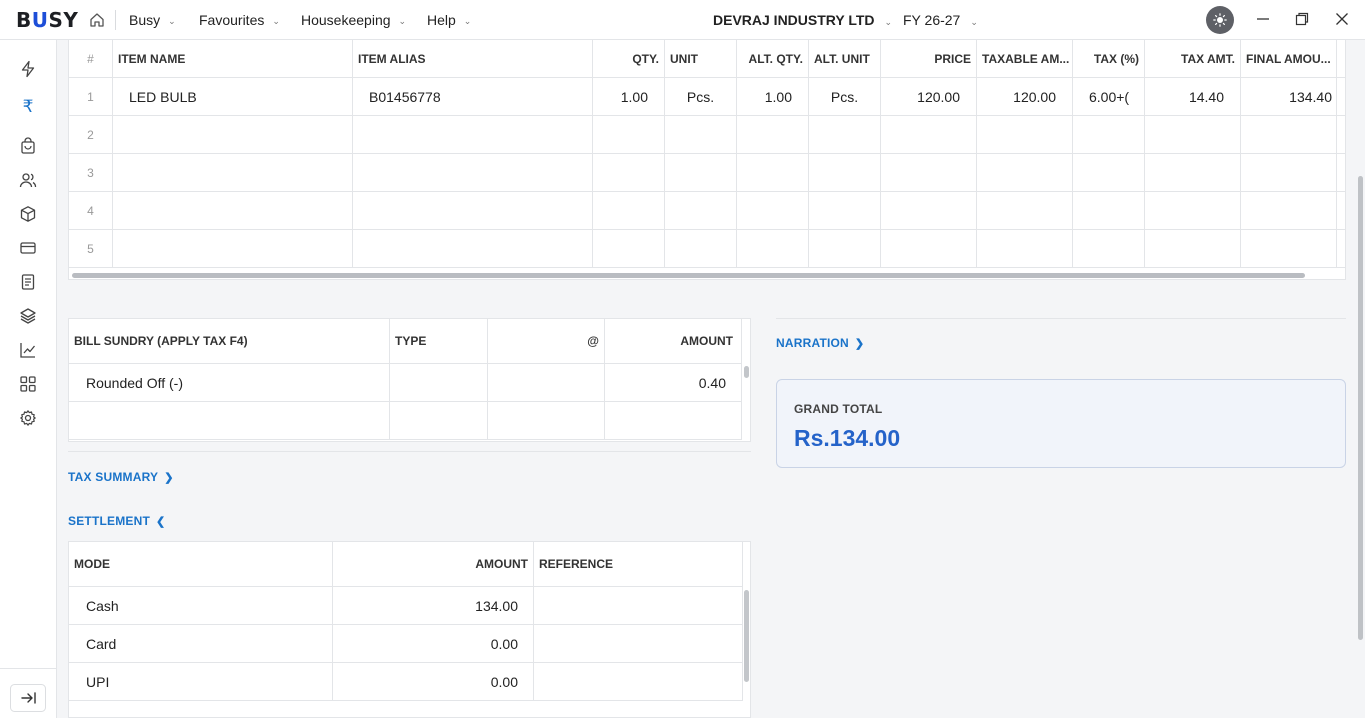 Image resolution: width=1365 pixels, height=718 pixels. Describe the element at coordinates (28, 248) in the screenshot. I see `credit-card-icon` at that location.